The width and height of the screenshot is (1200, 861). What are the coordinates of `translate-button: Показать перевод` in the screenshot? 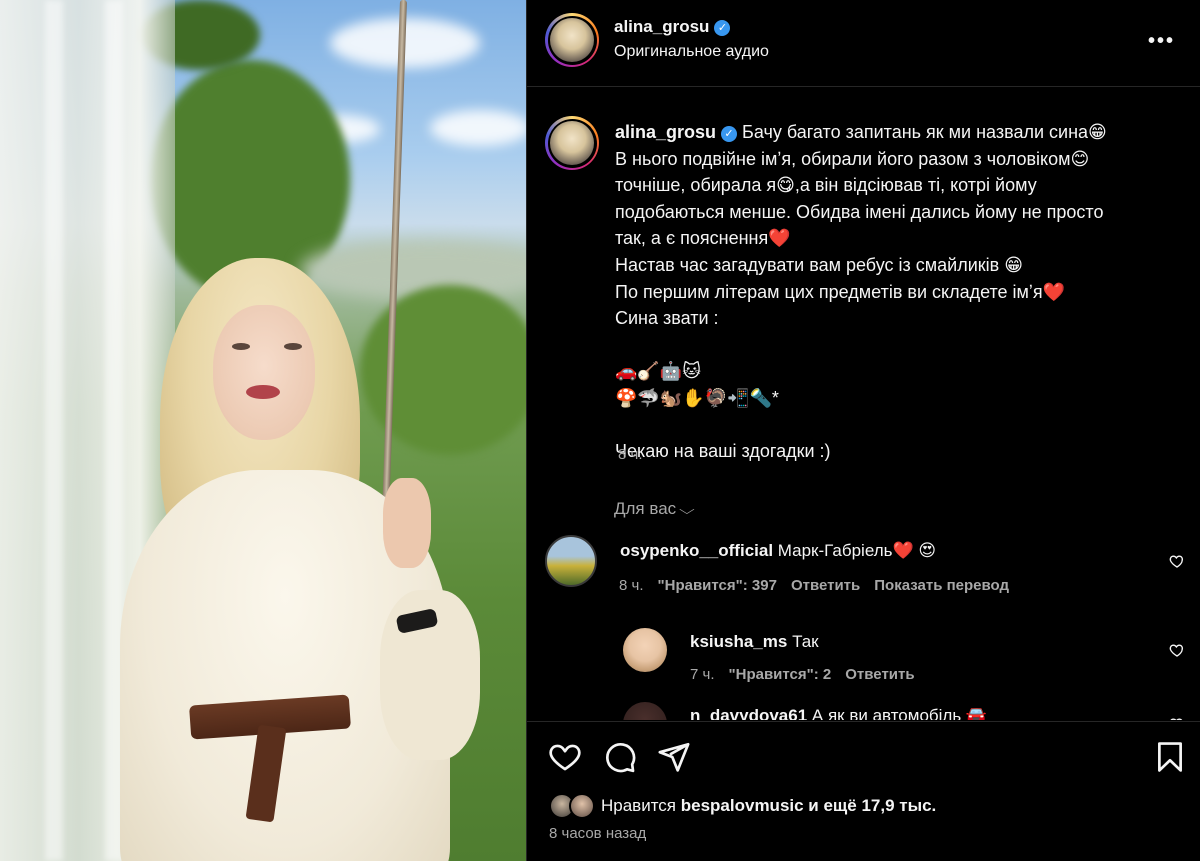 It's located at (941, 585).